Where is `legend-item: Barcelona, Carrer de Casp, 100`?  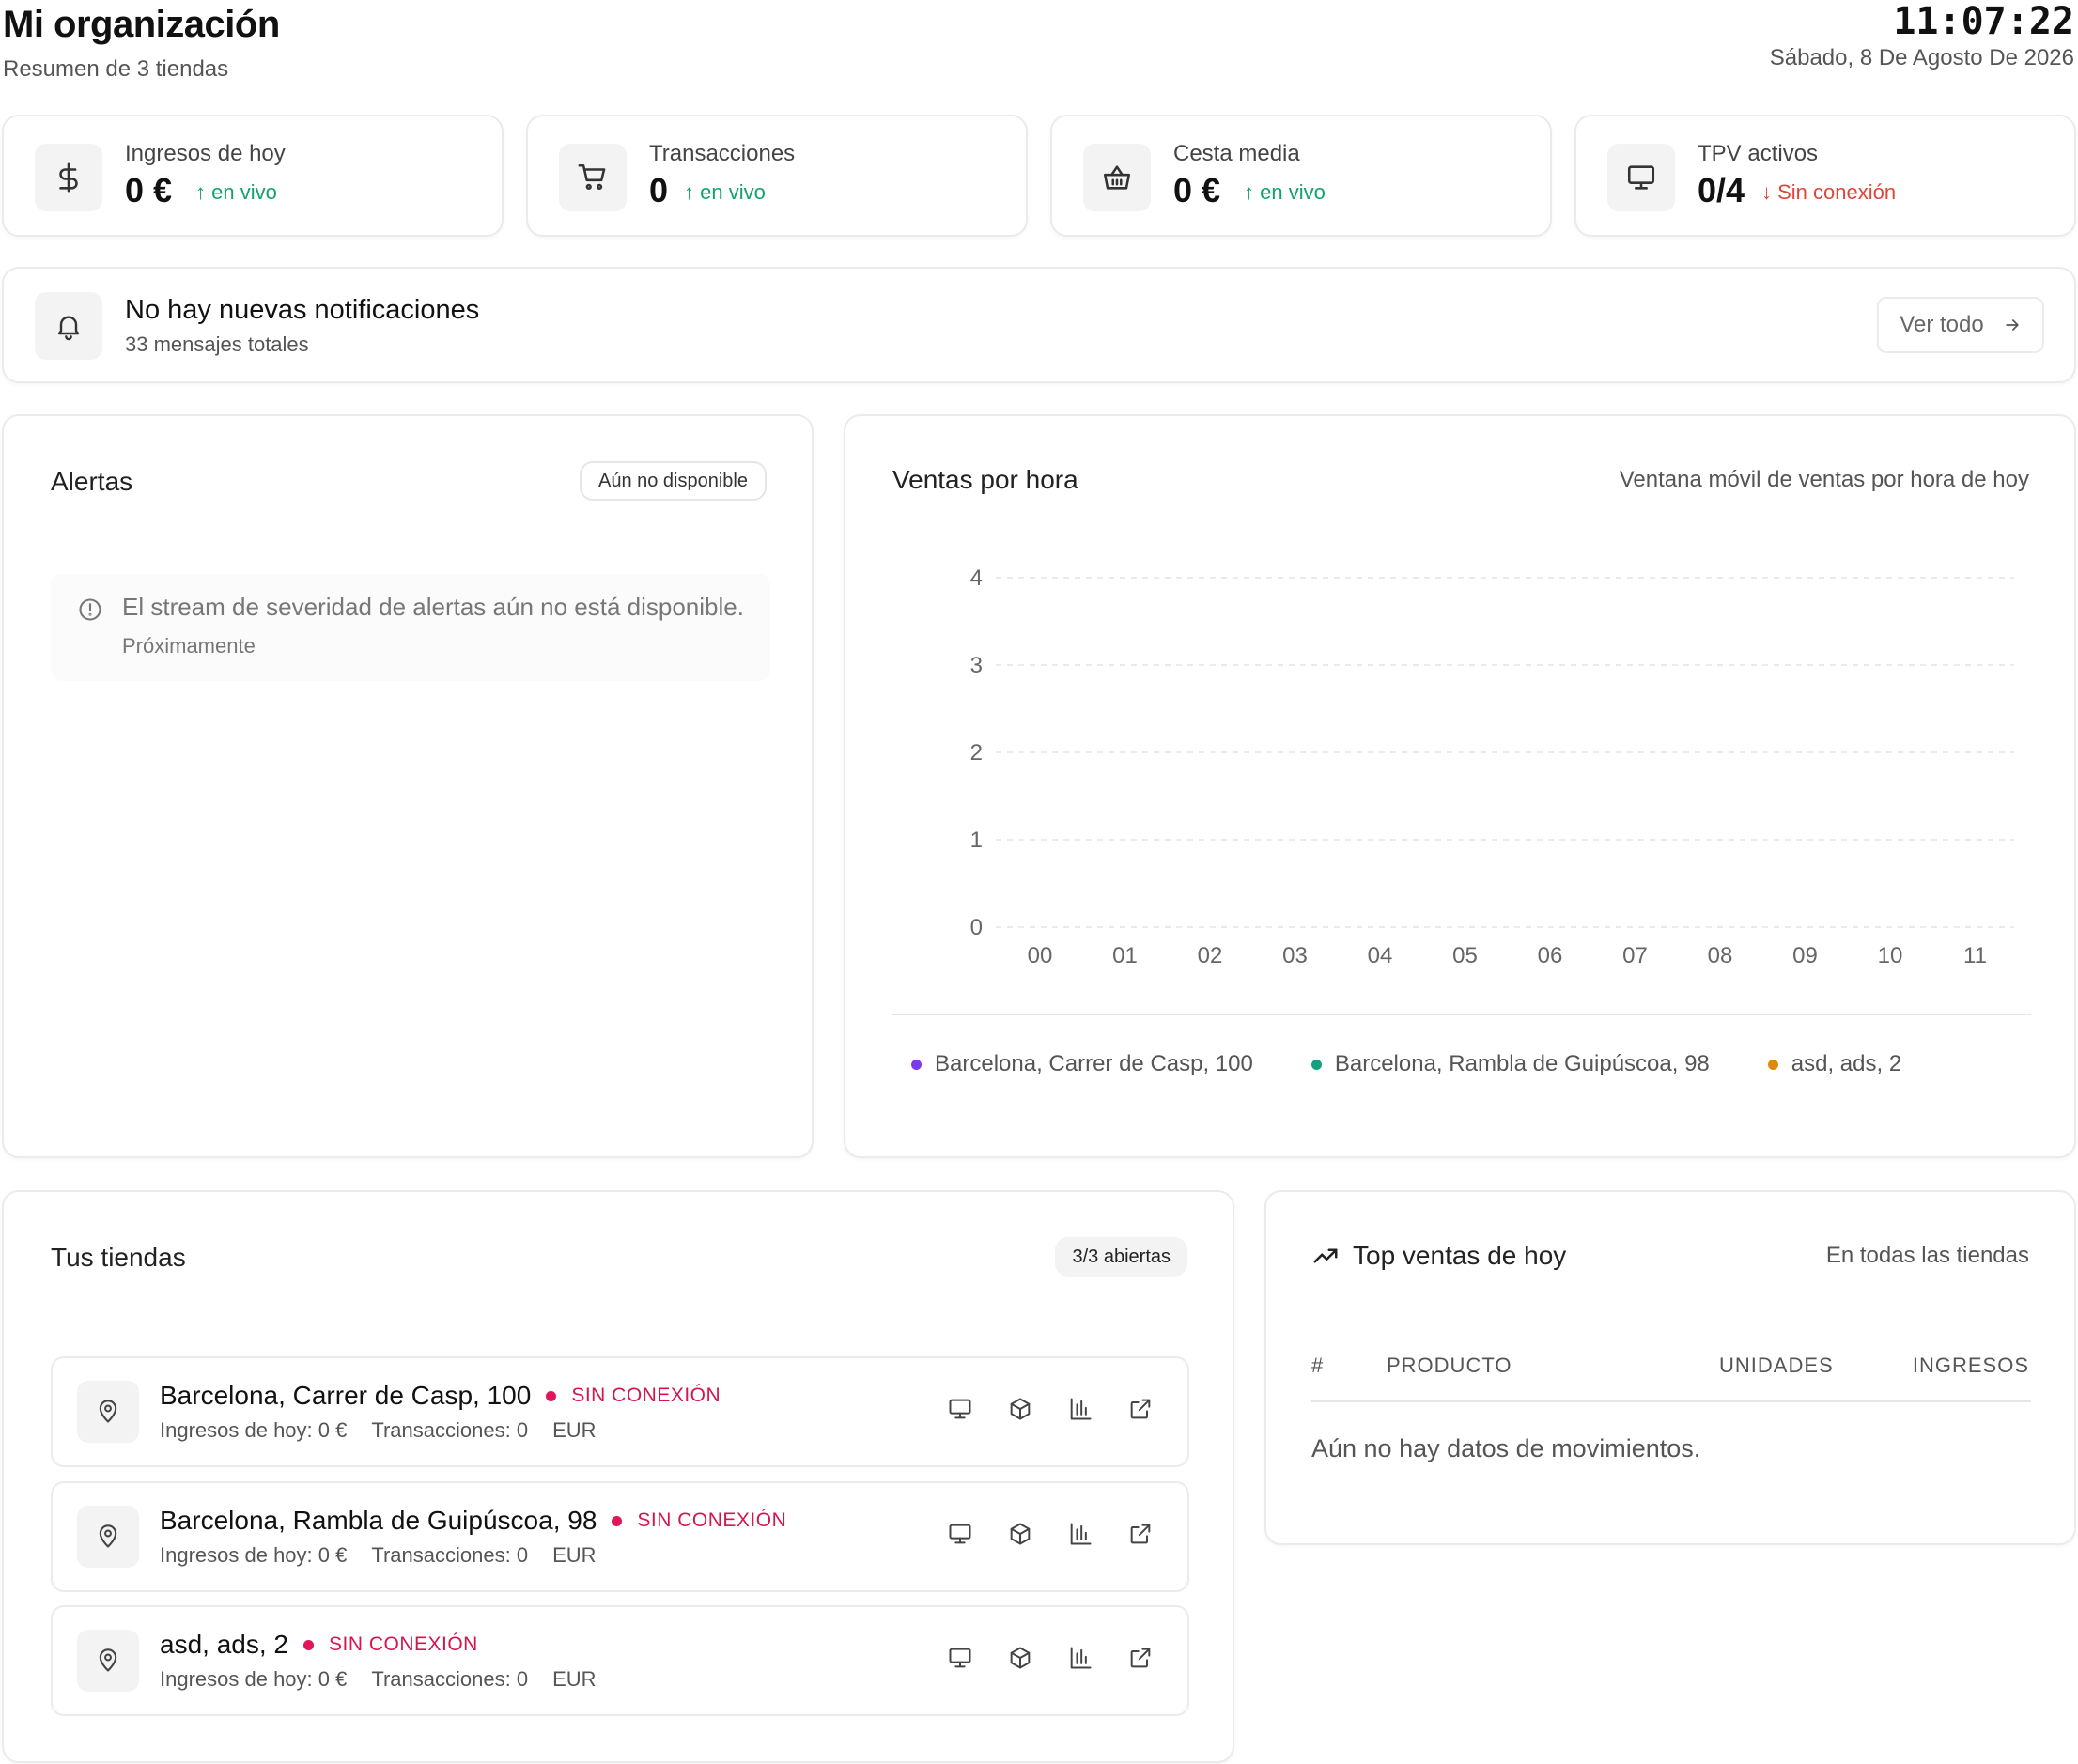 legend-item: Barcelona, Carrer de Casp, 100 is located at coordinates (1082, 1064).